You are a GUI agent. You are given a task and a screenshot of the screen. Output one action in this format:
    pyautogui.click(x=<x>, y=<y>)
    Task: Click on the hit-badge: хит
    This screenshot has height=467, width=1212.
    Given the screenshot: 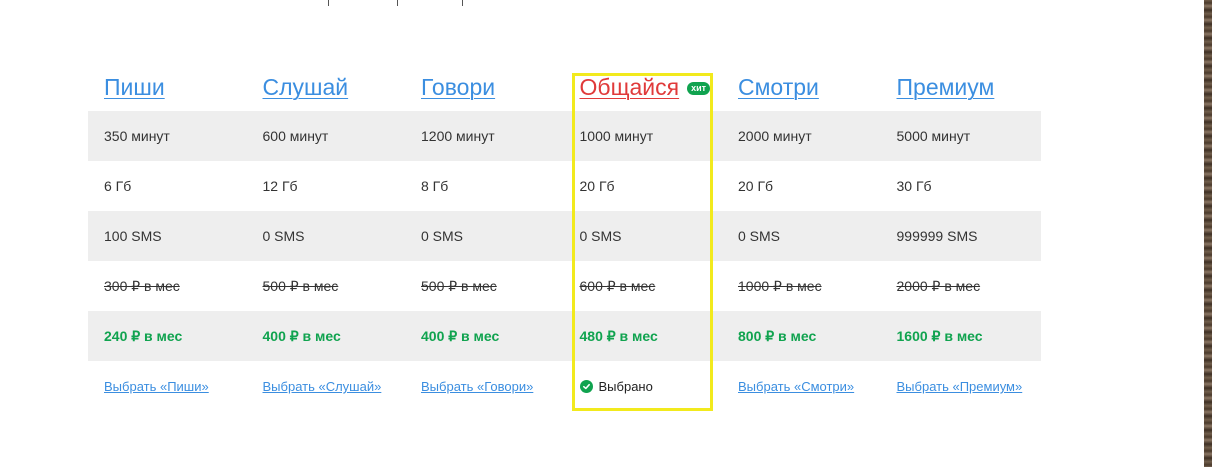 What is the action you would take?
    pyautogui.click(x=699, y=88)
    